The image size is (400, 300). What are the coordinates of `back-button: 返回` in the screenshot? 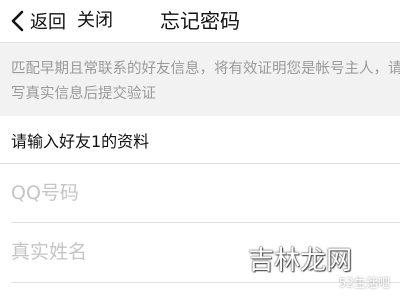 It's located at (37, 21).